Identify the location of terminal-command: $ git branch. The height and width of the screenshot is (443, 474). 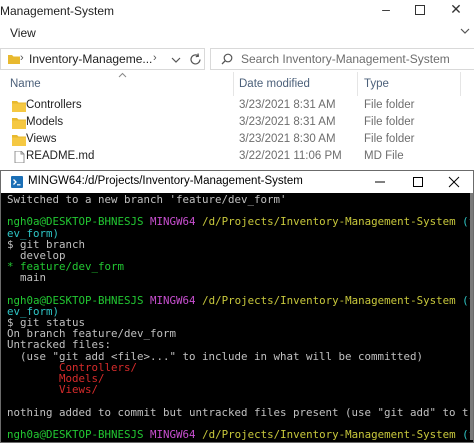
(46, 244).